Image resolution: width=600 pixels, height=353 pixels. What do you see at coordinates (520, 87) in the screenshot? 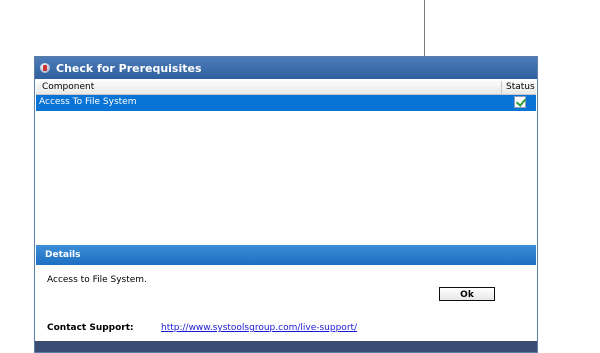
I see `column-header-status: Status` at bounding box center [520, 87].